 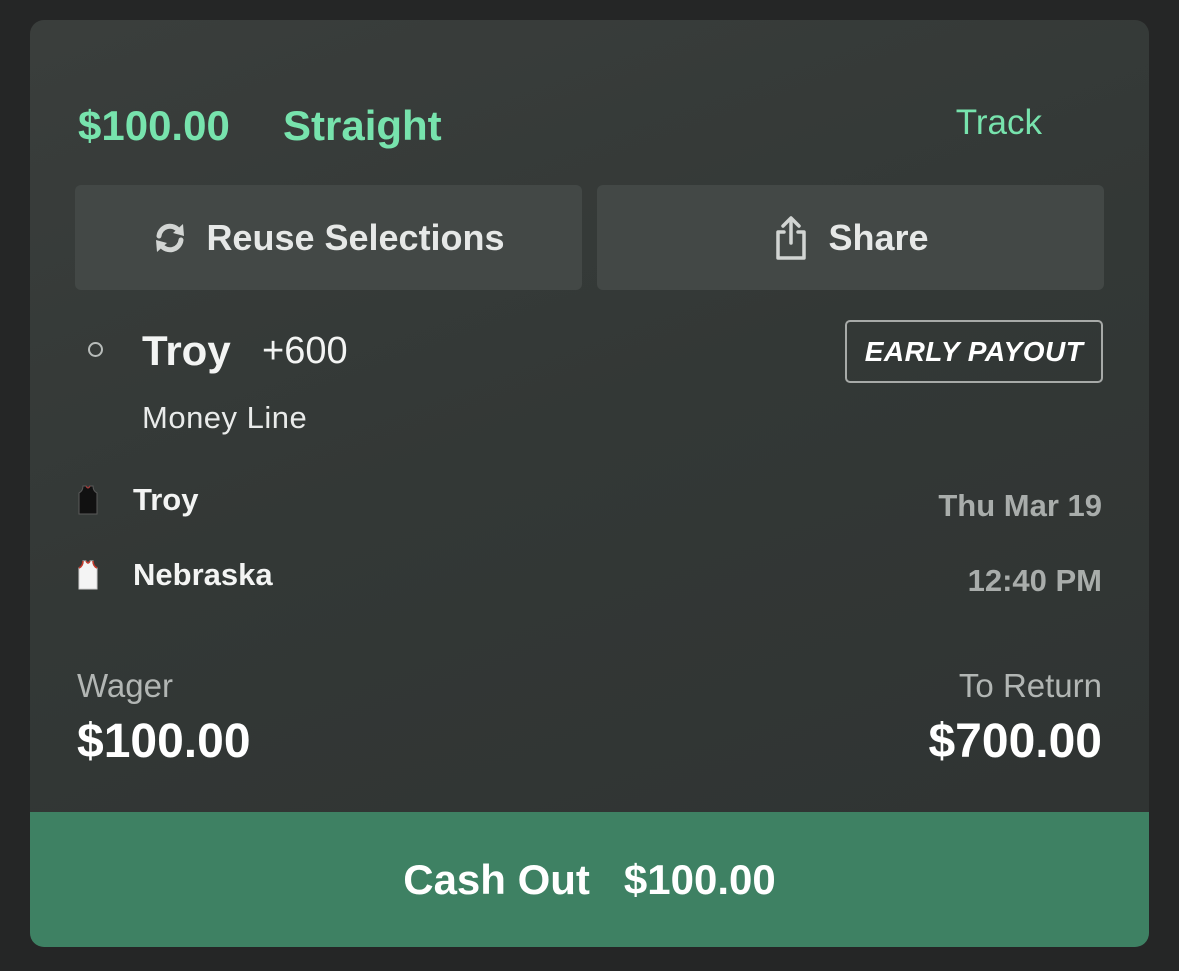 I want to click on cash-out-button: Cash Out $100.00, so click(x=589, y=879).